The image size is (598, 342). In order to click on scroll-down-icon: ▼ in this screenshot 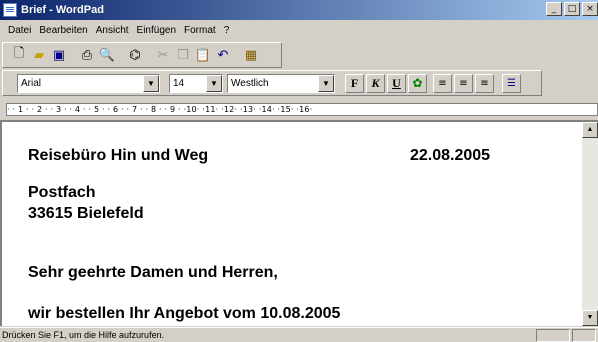, I will do `click(590, 318)`.